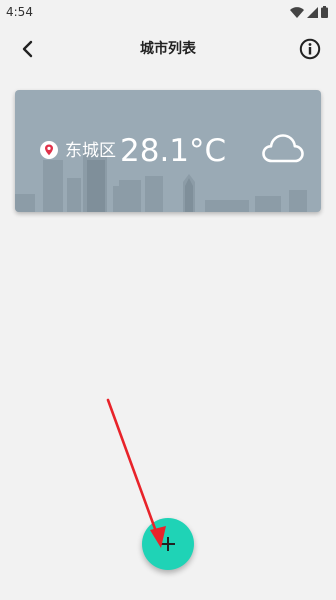 Image resolution: width=336 pixels, height=600 pixels. I want to click on back-button, so click(27, 49).